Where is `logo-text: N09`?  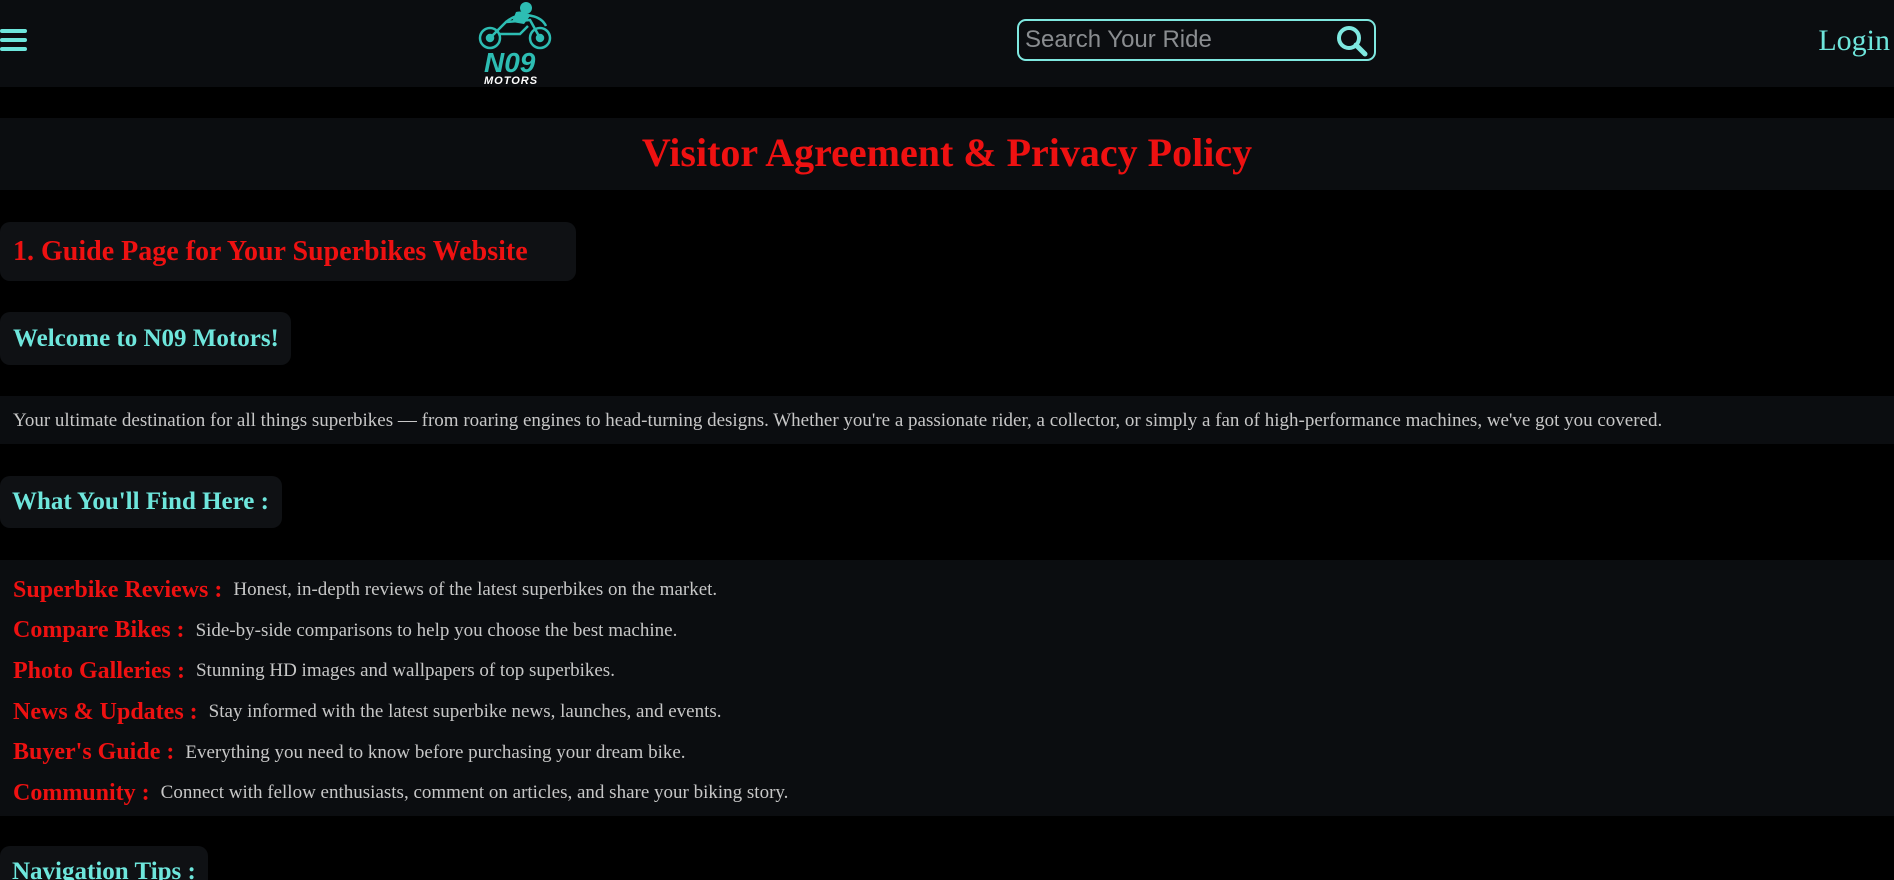 logo-text: N09 is located at coordinates (510, 62).